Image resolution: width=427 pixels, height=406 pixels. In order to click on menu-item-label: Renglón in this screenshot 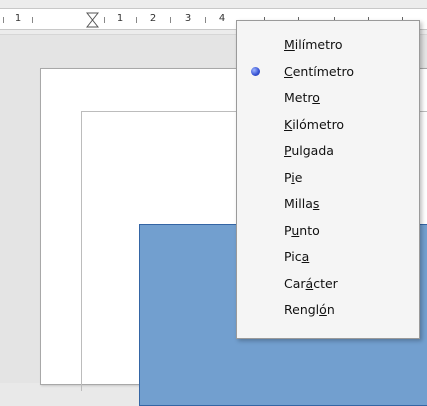, I will do `click(309, 309)`.